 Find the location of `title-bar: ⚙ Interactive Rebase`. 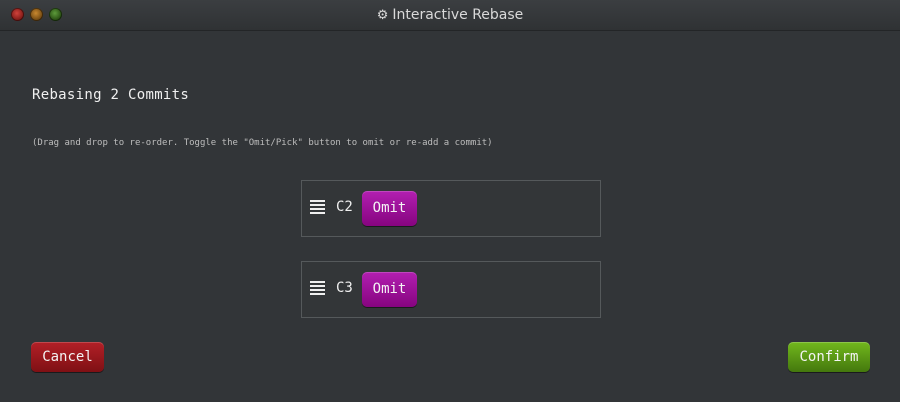

title-bar: ⚙ Interactive Rebase is located at coordinates (450, 15).